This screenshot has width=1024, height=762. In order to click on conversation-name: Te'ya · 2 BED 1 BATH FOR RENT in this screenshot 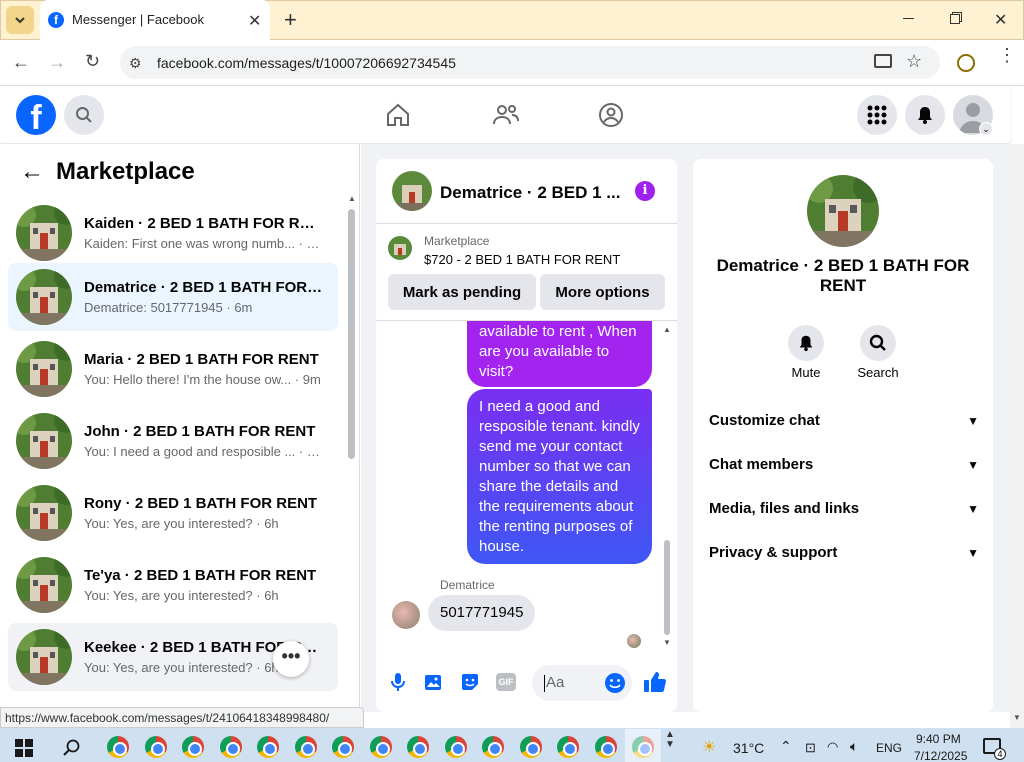, I will do `click(200, 575)`.